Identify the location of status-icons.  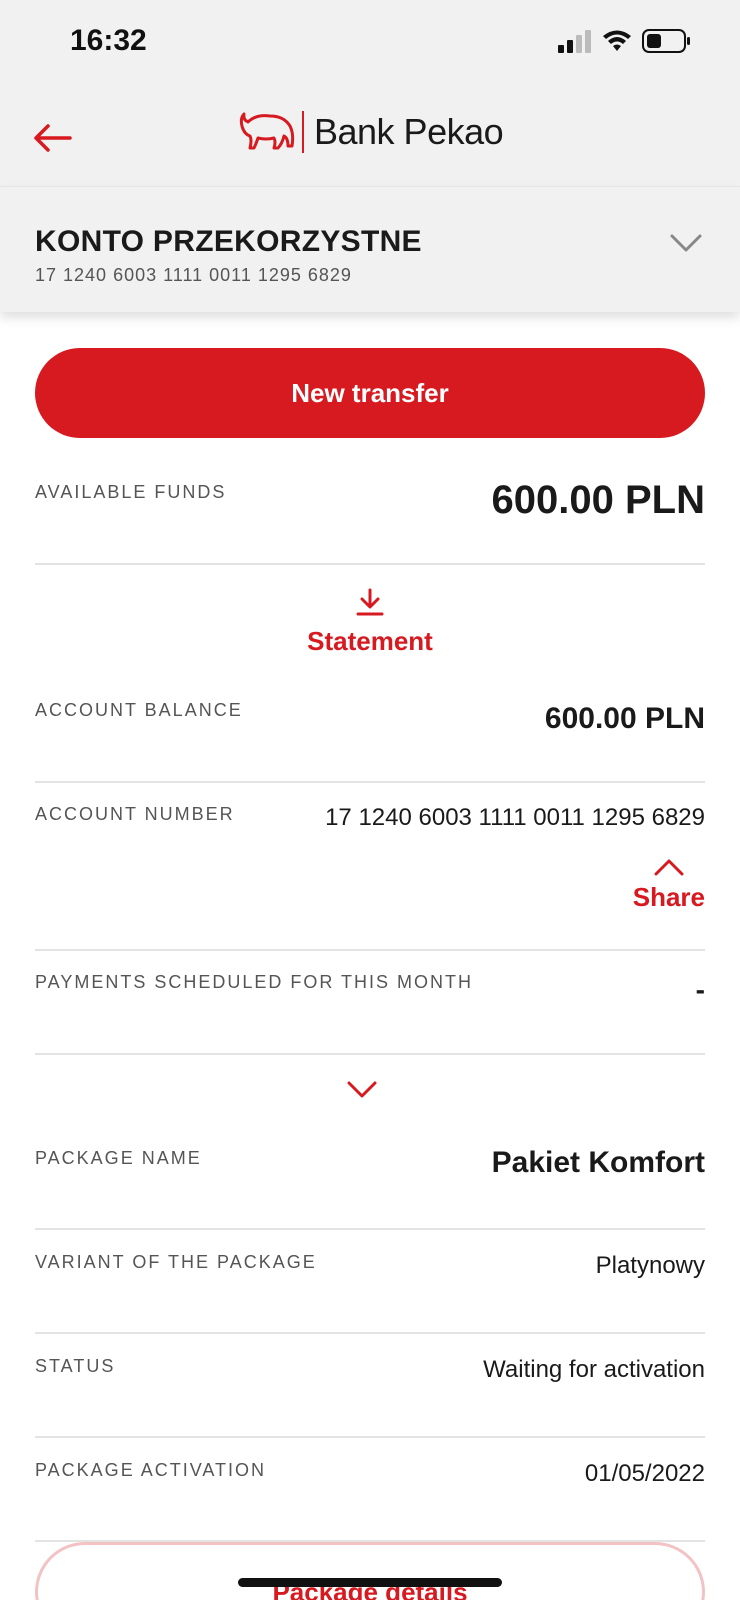
(625, 41).